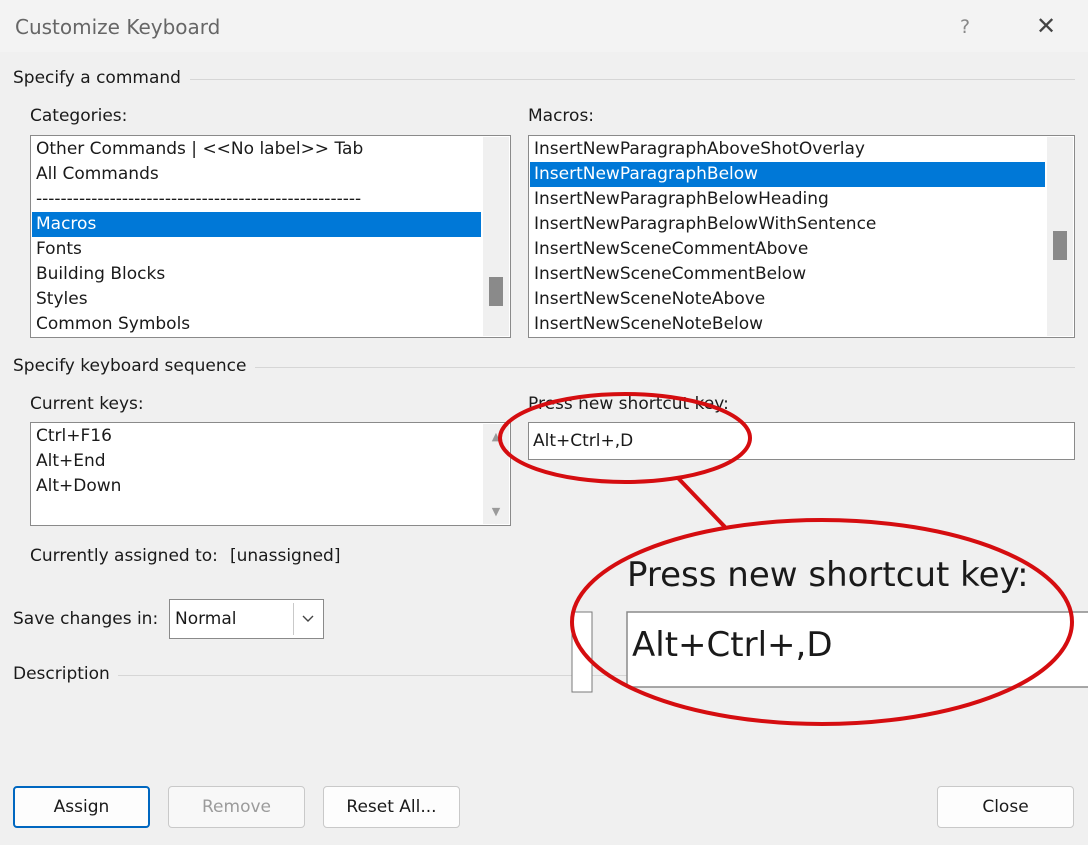  Describe the element at coordinates (701, 502) in the screenshot. I see `callout-connector` at that location.